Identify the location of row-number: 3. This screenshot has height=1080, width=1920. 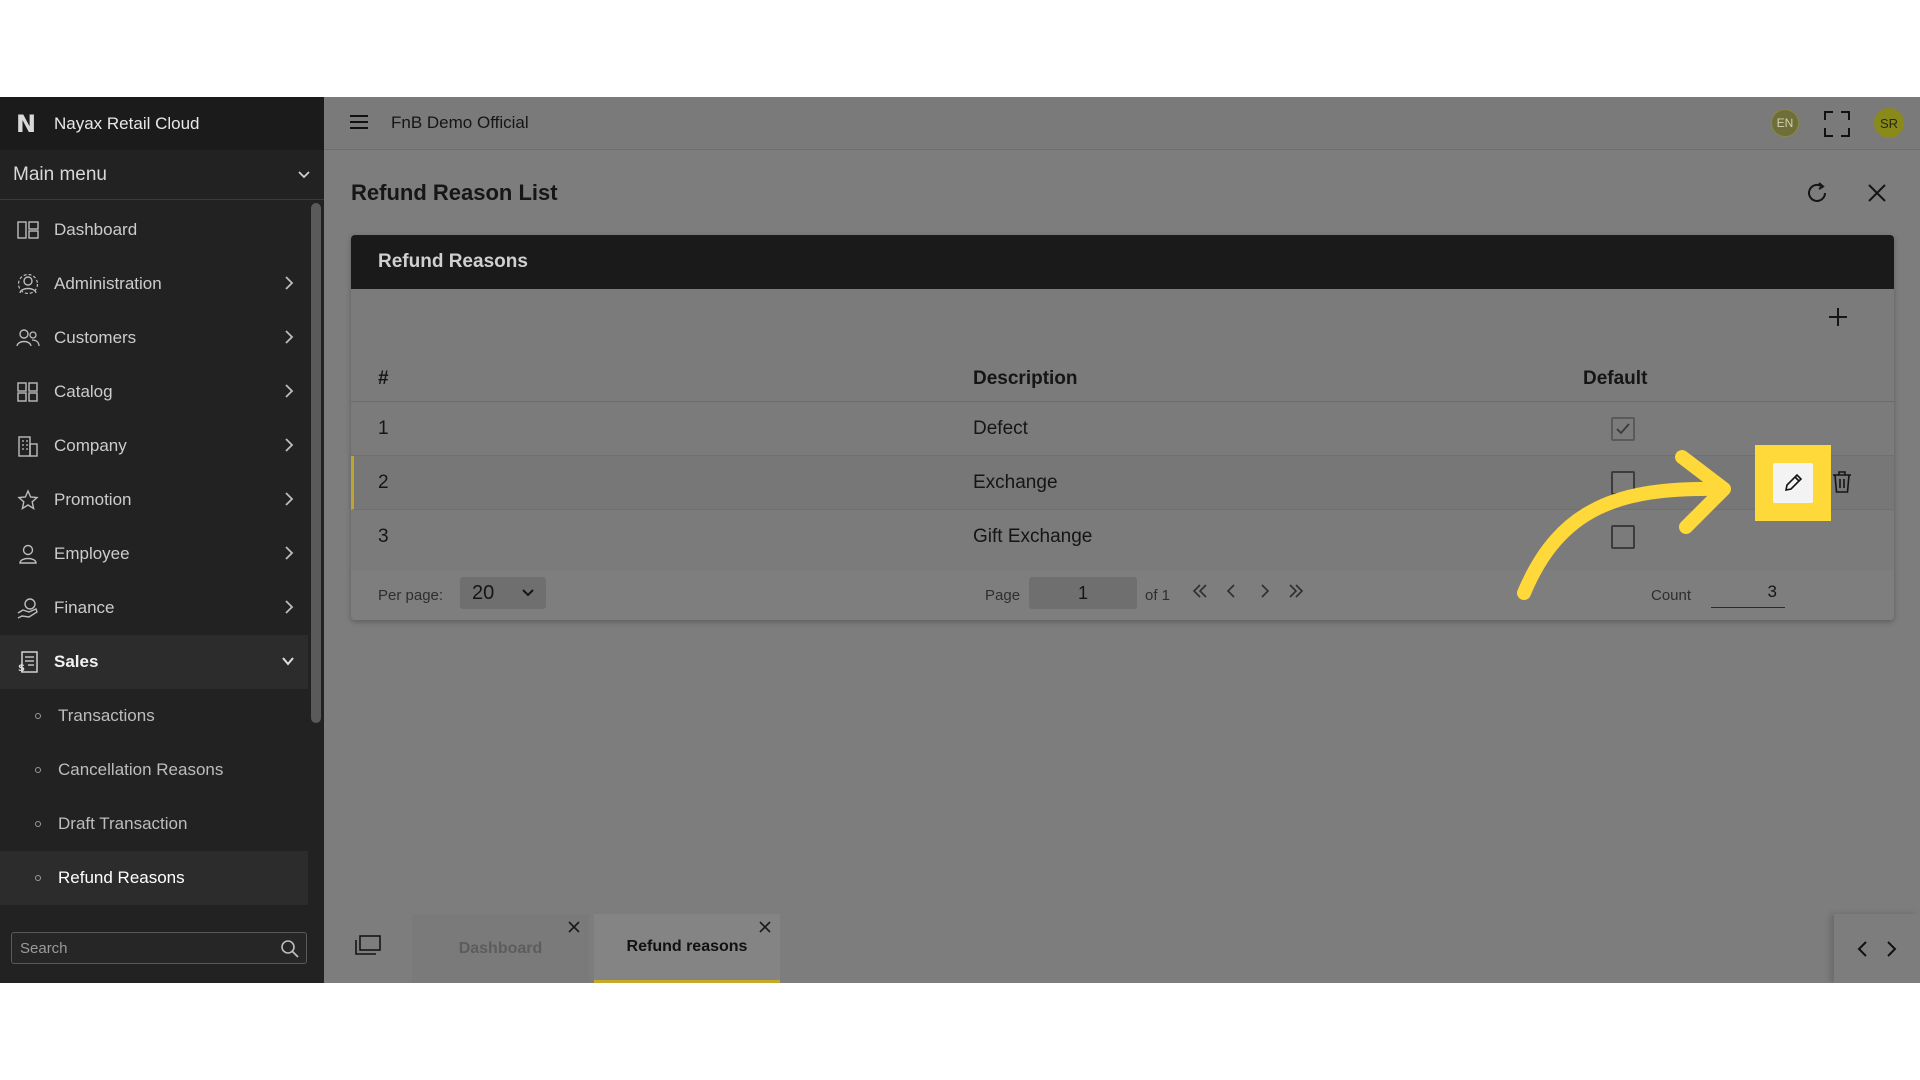
(383, 536).